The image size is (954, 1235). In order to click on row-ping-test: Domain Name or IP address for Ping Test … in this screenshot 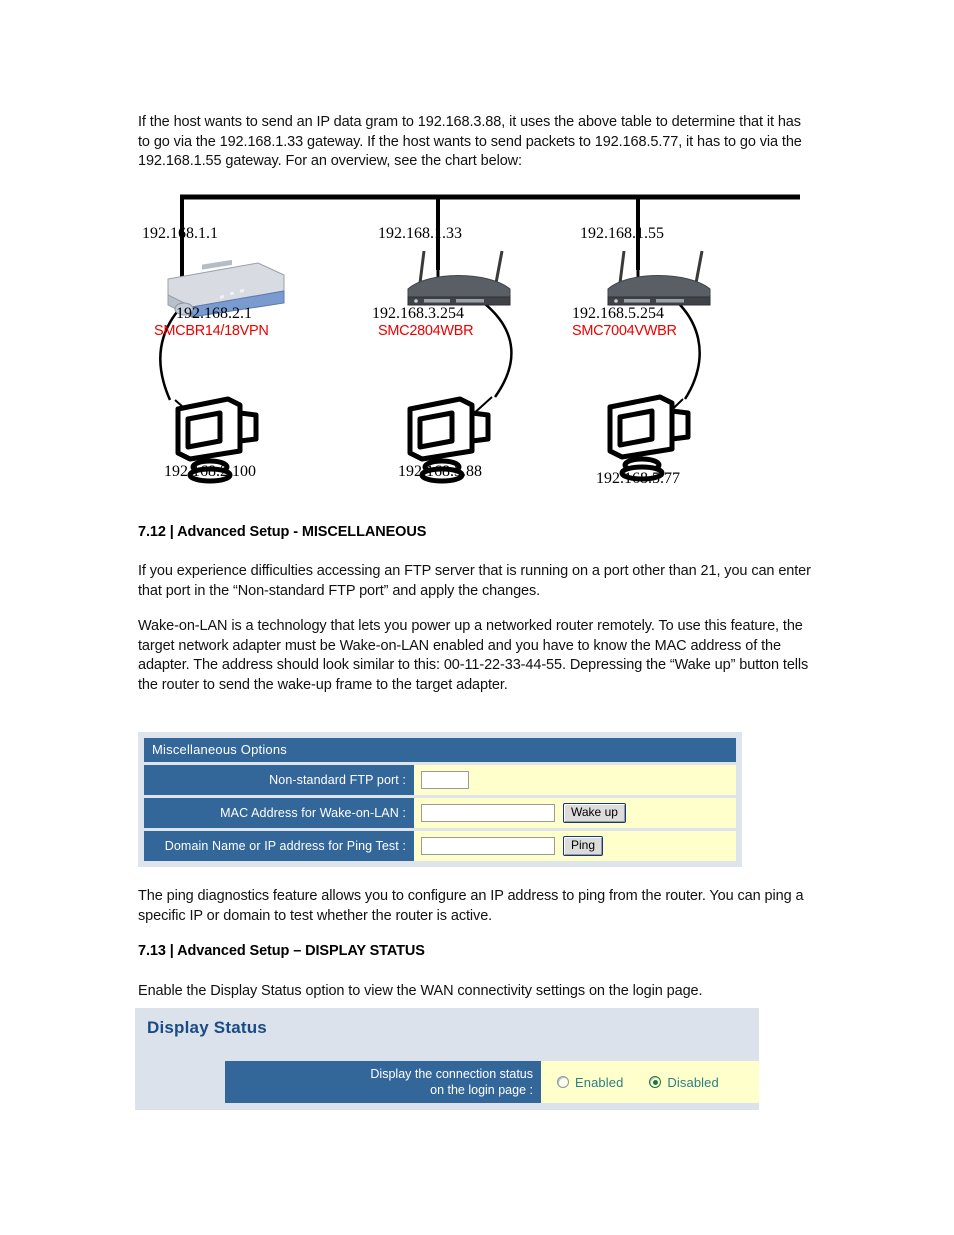, I will do `click(440, 846)`.